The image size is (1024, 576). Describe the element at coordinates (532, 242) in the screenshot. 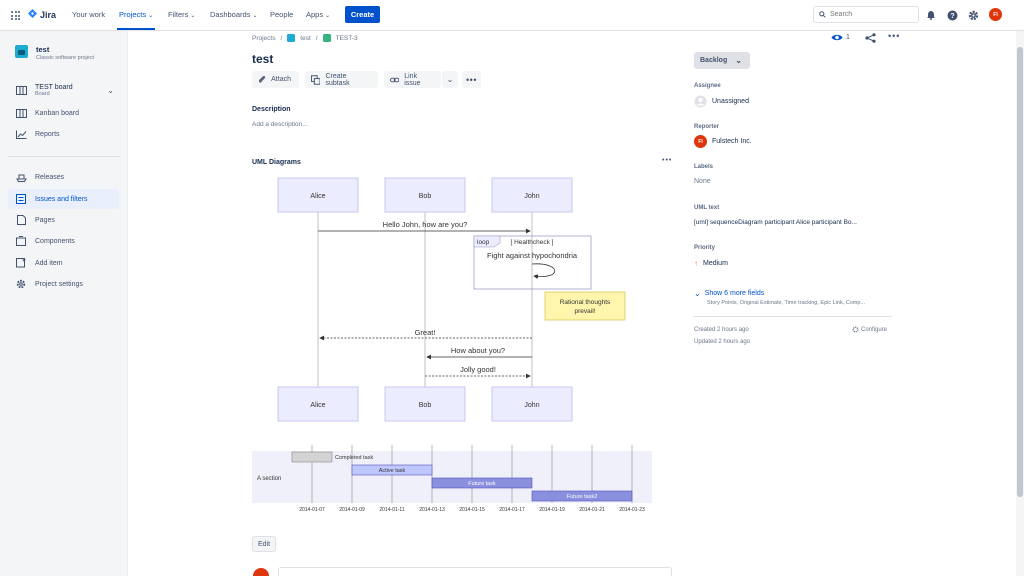

I see `loop-condition: [ Healthcheck ]` at that location.